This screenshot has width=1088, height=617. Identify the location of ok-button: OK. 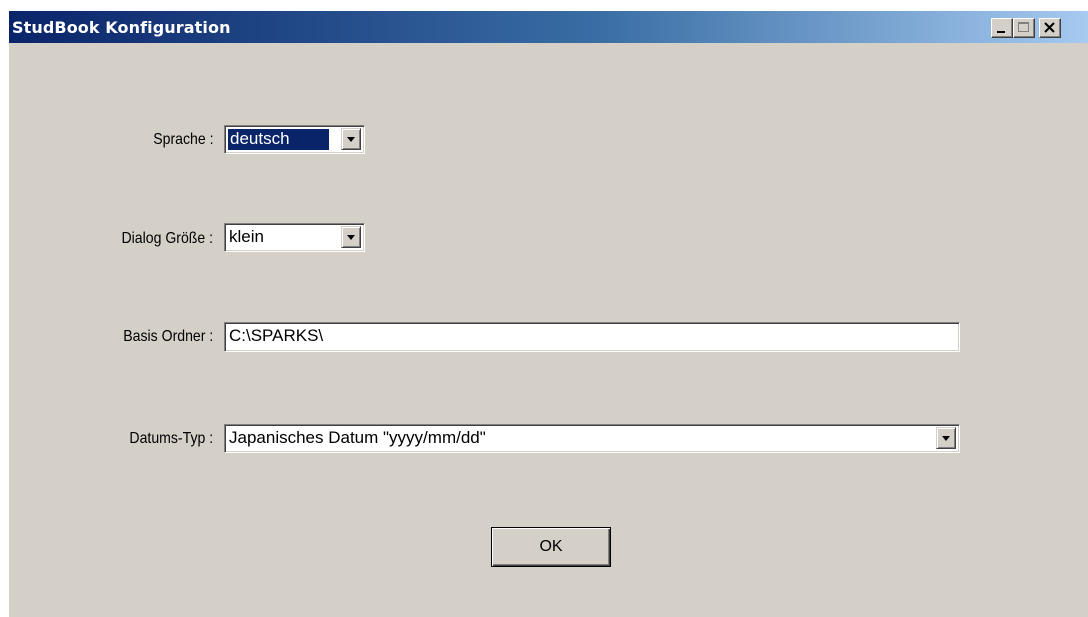
(551, 547).